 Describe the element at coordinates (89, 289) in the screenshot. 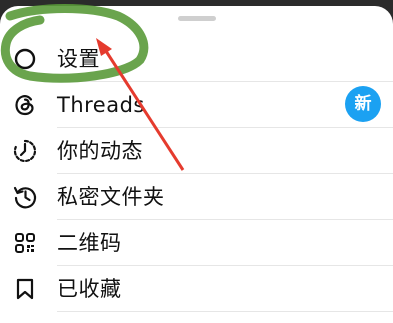

I see `menu-item-label: 已收藏` at that location.